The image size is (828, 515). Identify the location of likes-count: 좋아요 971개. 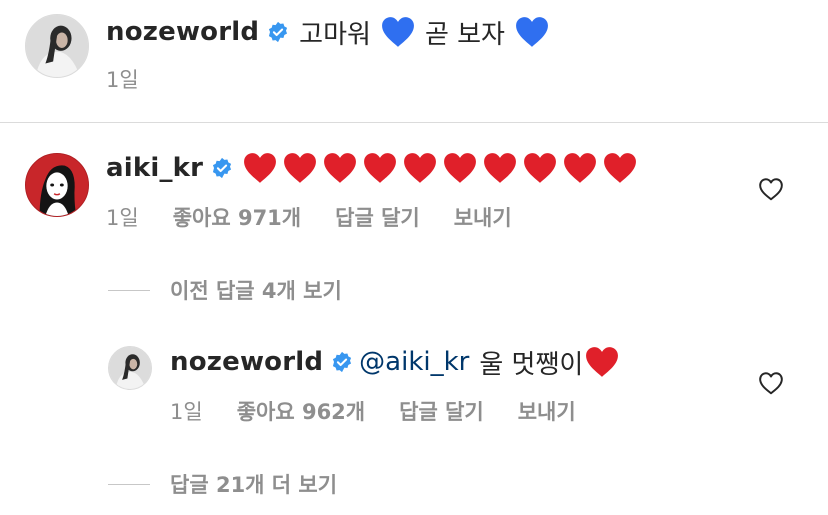
(237, 217).